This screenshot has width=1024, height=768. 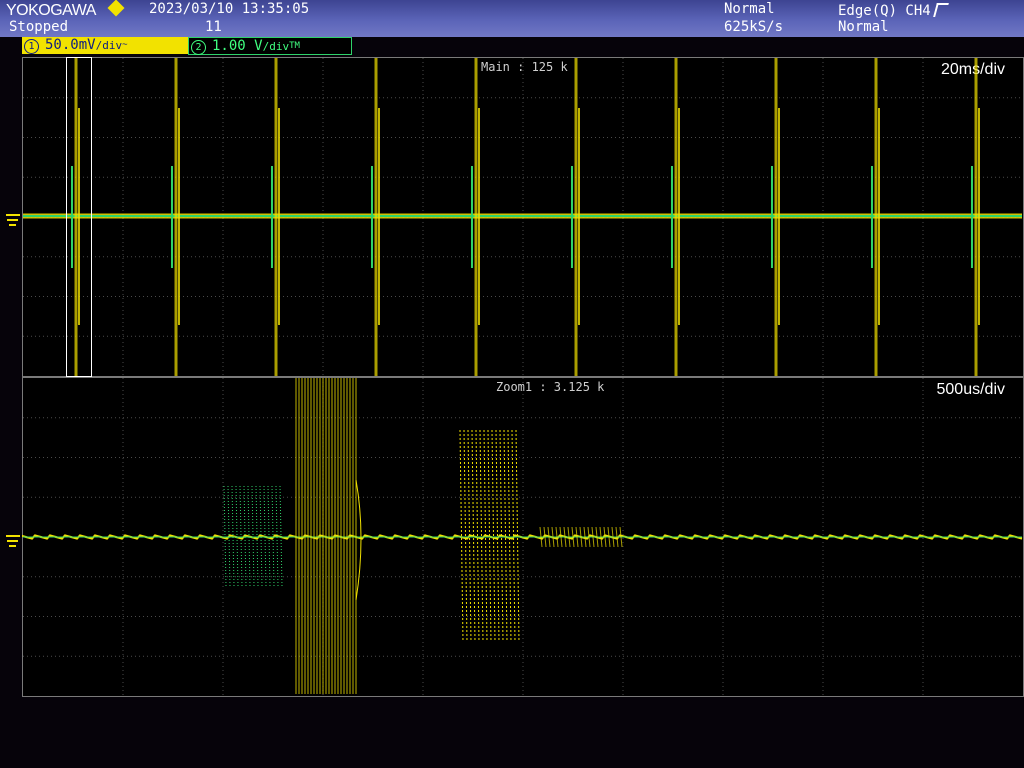 What do you see at coordinates (13, 541) in the screenshot?
I see `ground-marker-zoom-icon` at bounding box center [13, 541].